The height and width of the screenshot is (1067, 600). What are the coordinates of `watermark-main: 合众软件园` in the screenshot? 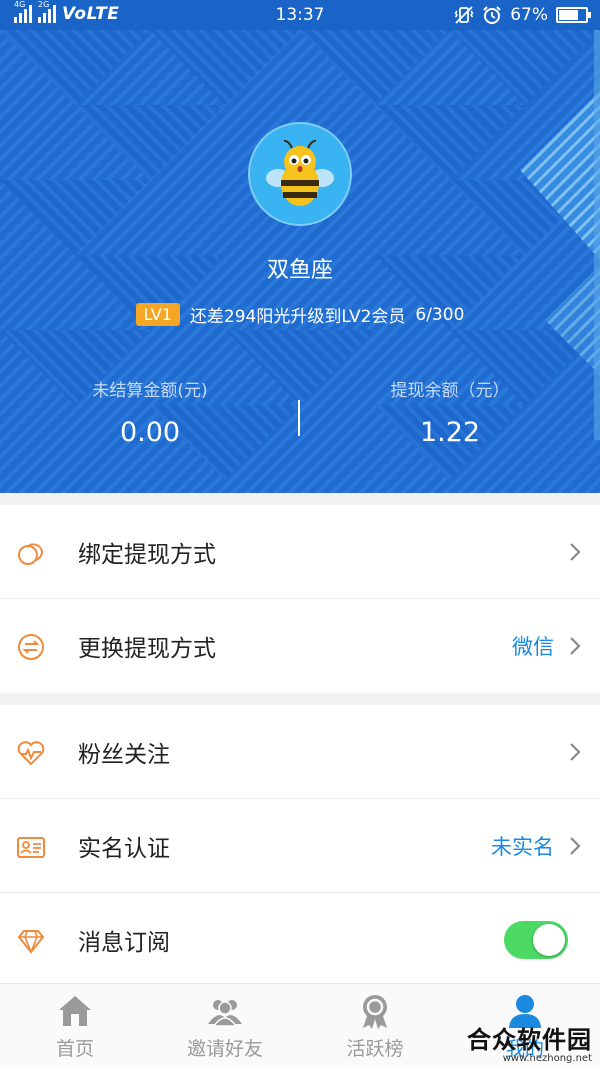 It's located at (529, 1040).